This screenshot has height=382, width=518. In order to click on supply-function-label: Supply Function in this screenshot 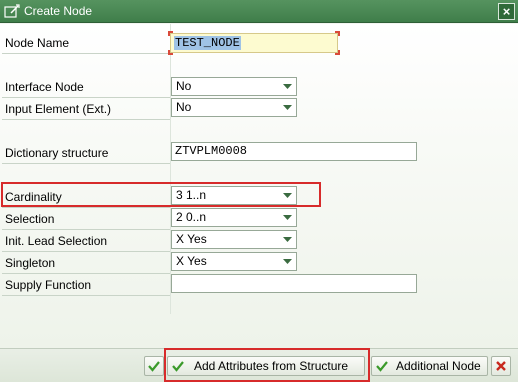, I will do `click(48, 285)`.